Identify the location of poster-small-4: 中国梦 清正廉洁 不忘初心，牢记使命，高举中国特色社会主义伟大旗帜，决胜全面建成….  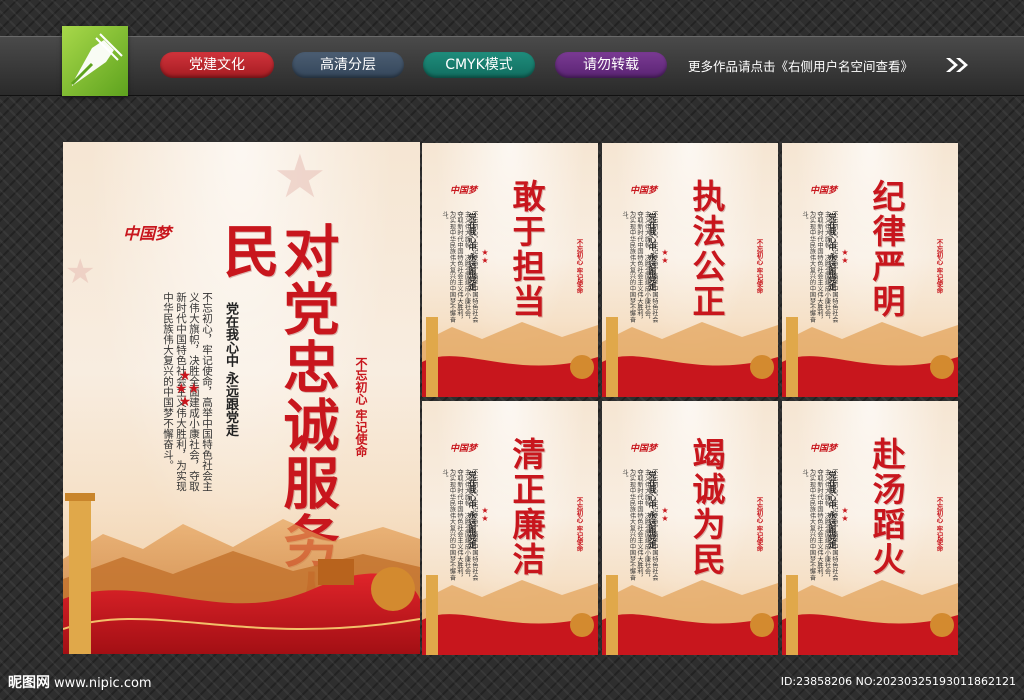
(510, 528).